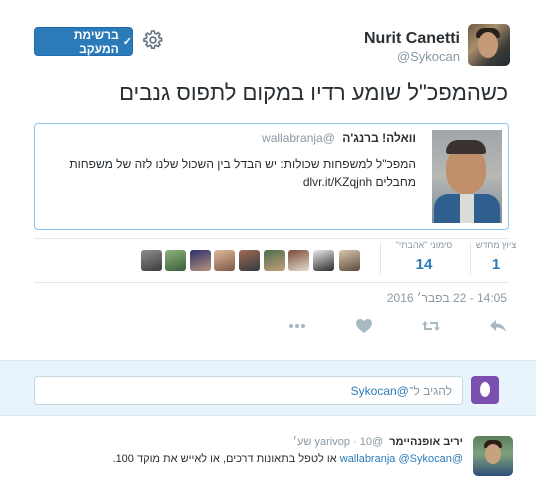 The width and height of the screenshot is (536, 480). I want to click on tweet-actions, so click(268, 326).